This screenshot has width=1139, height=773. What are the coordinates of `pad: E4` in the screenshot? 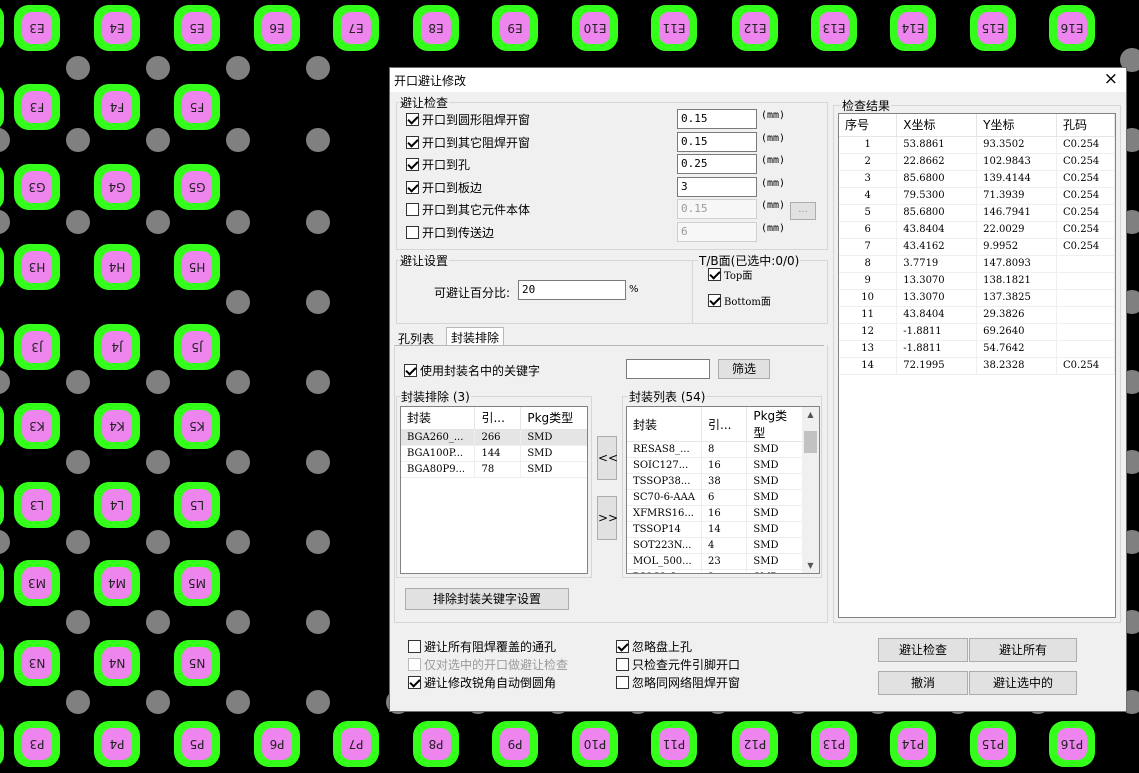 It's located at (117, 28).